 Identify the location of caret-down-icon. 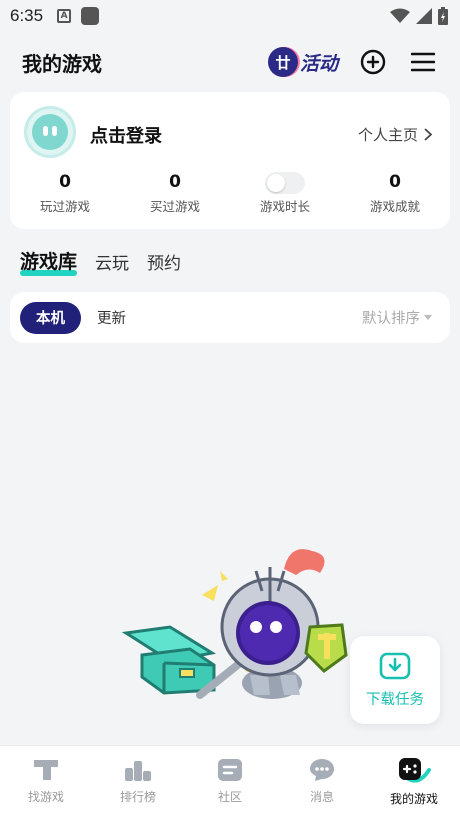
(428, 317).